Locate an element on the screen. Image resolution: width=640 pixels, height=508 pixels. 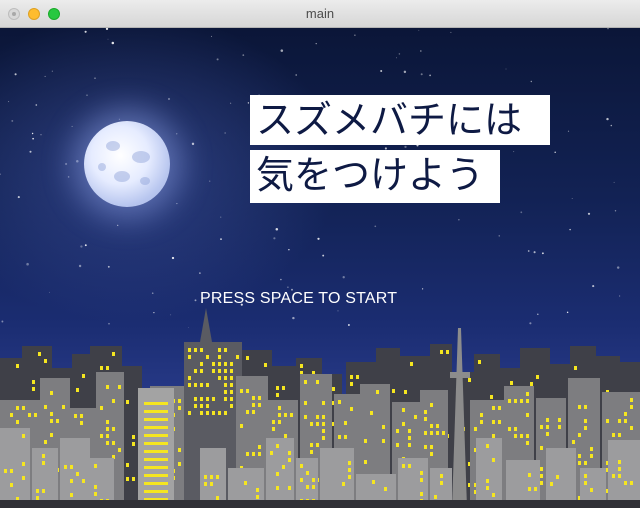
foreground-building is located at coordinates (489, 473).